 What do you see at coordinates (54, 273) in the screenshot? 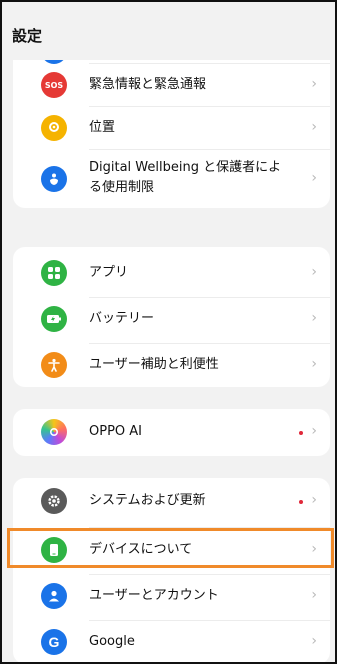
I see `apps-icon` at bounding box center [54, 273].